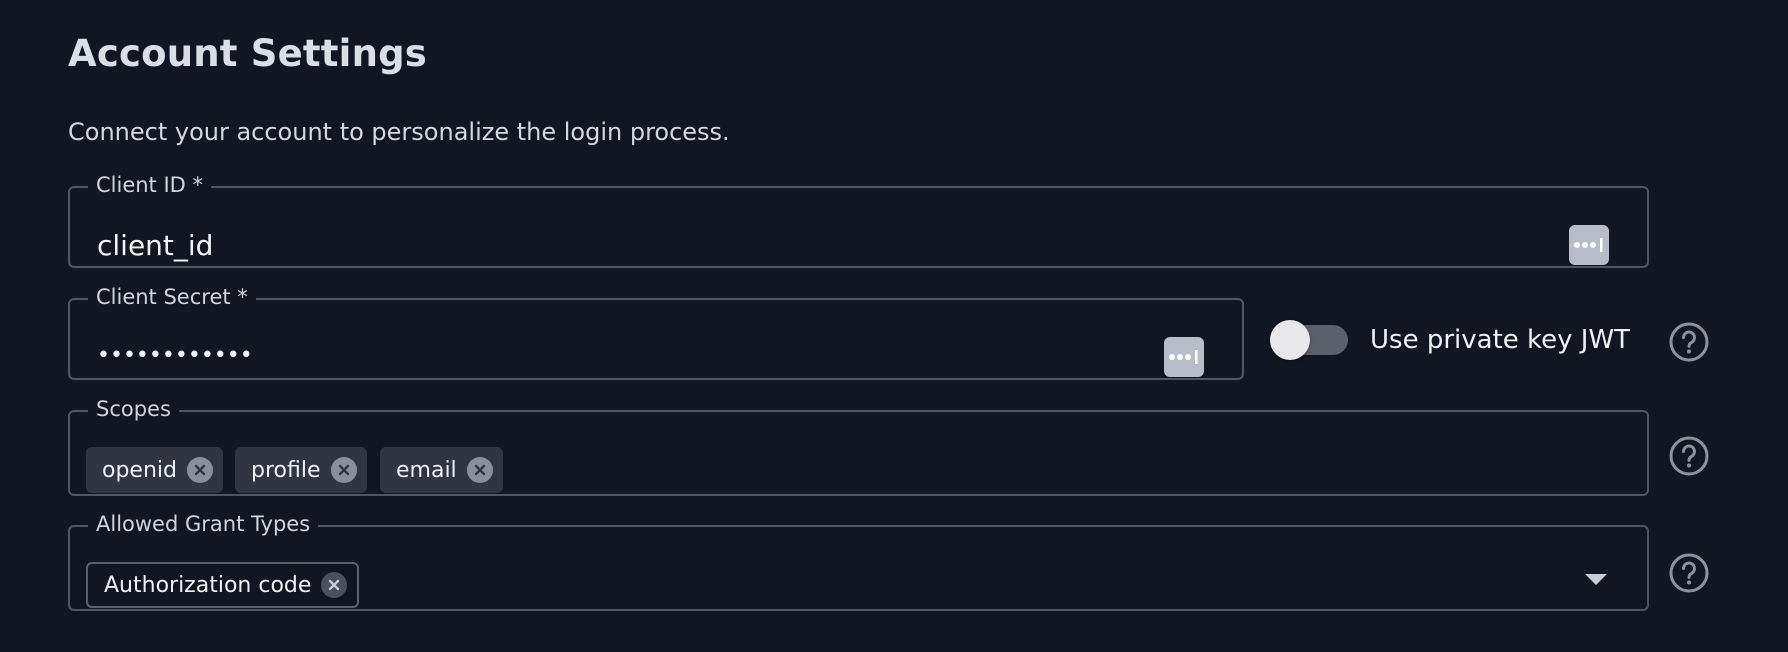 This screenshot has height=652, width=1788. I want to click on scope-chip-openid: openid, so click(154, 470).